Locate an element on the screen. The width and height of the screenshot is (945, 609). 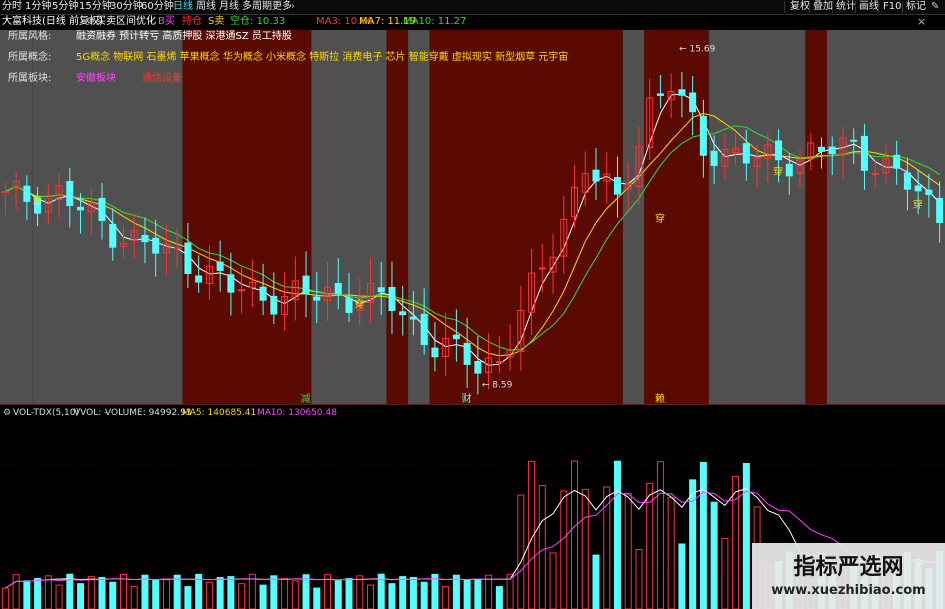
more-caret-icon: › is located at coordinates (293, 7).